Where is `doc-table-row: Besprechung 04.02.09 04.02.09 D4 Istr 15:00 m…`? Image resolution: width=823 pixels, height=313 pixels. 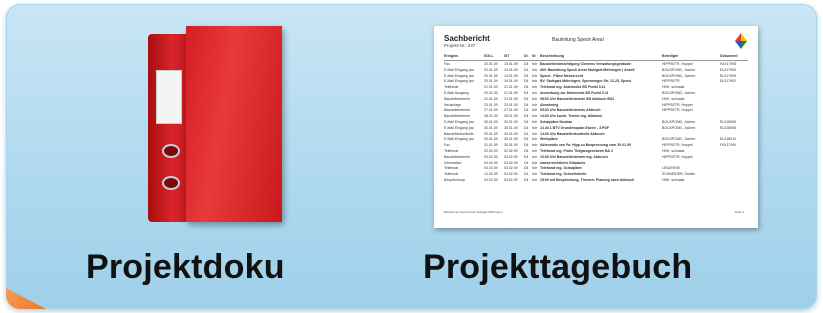 doc-table-row: Besprechung 04.02.09 04.02.09 D4 Istr 15:00 m… is located at coordinates (596, 181).